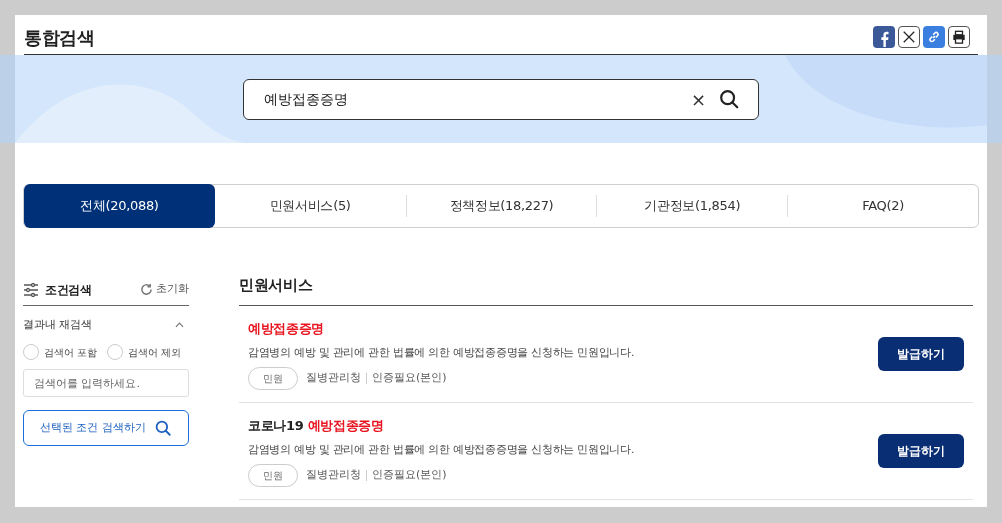  Describe the element at coordinates (59, 37) in the screenshot. I see `page-title: 통합검색` at that location.